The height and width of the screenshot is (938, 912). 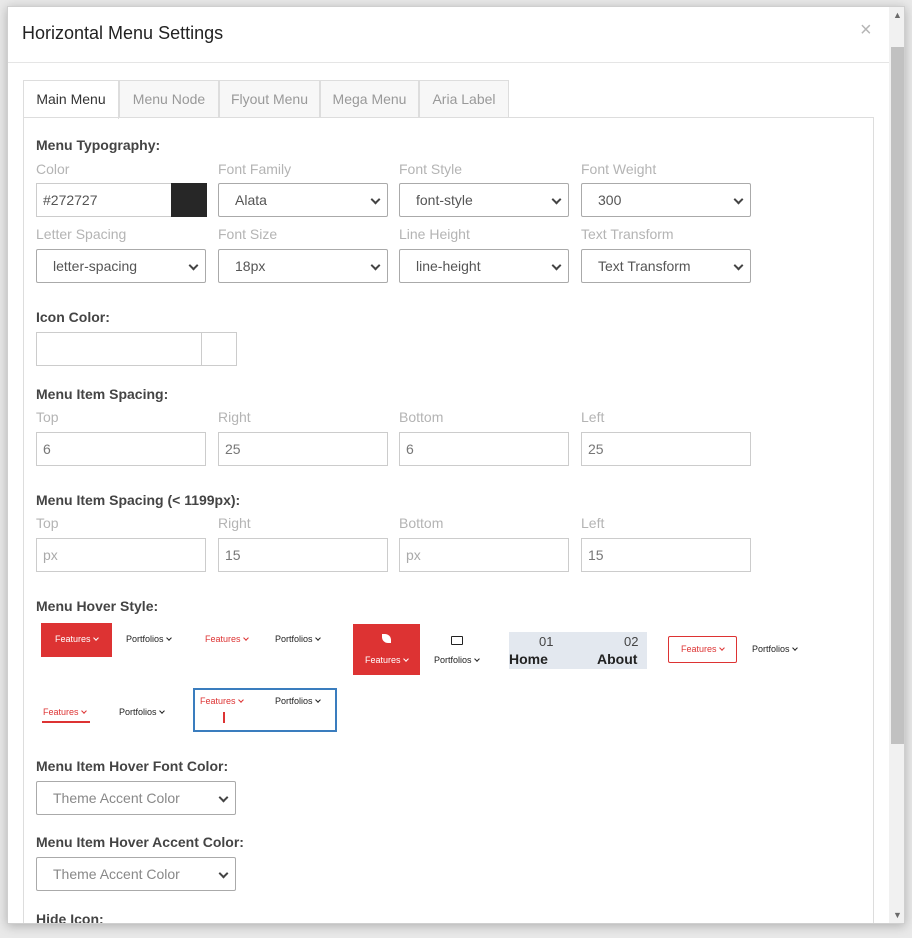 I want to click on icon-color-input, so click(x=119, y=349).